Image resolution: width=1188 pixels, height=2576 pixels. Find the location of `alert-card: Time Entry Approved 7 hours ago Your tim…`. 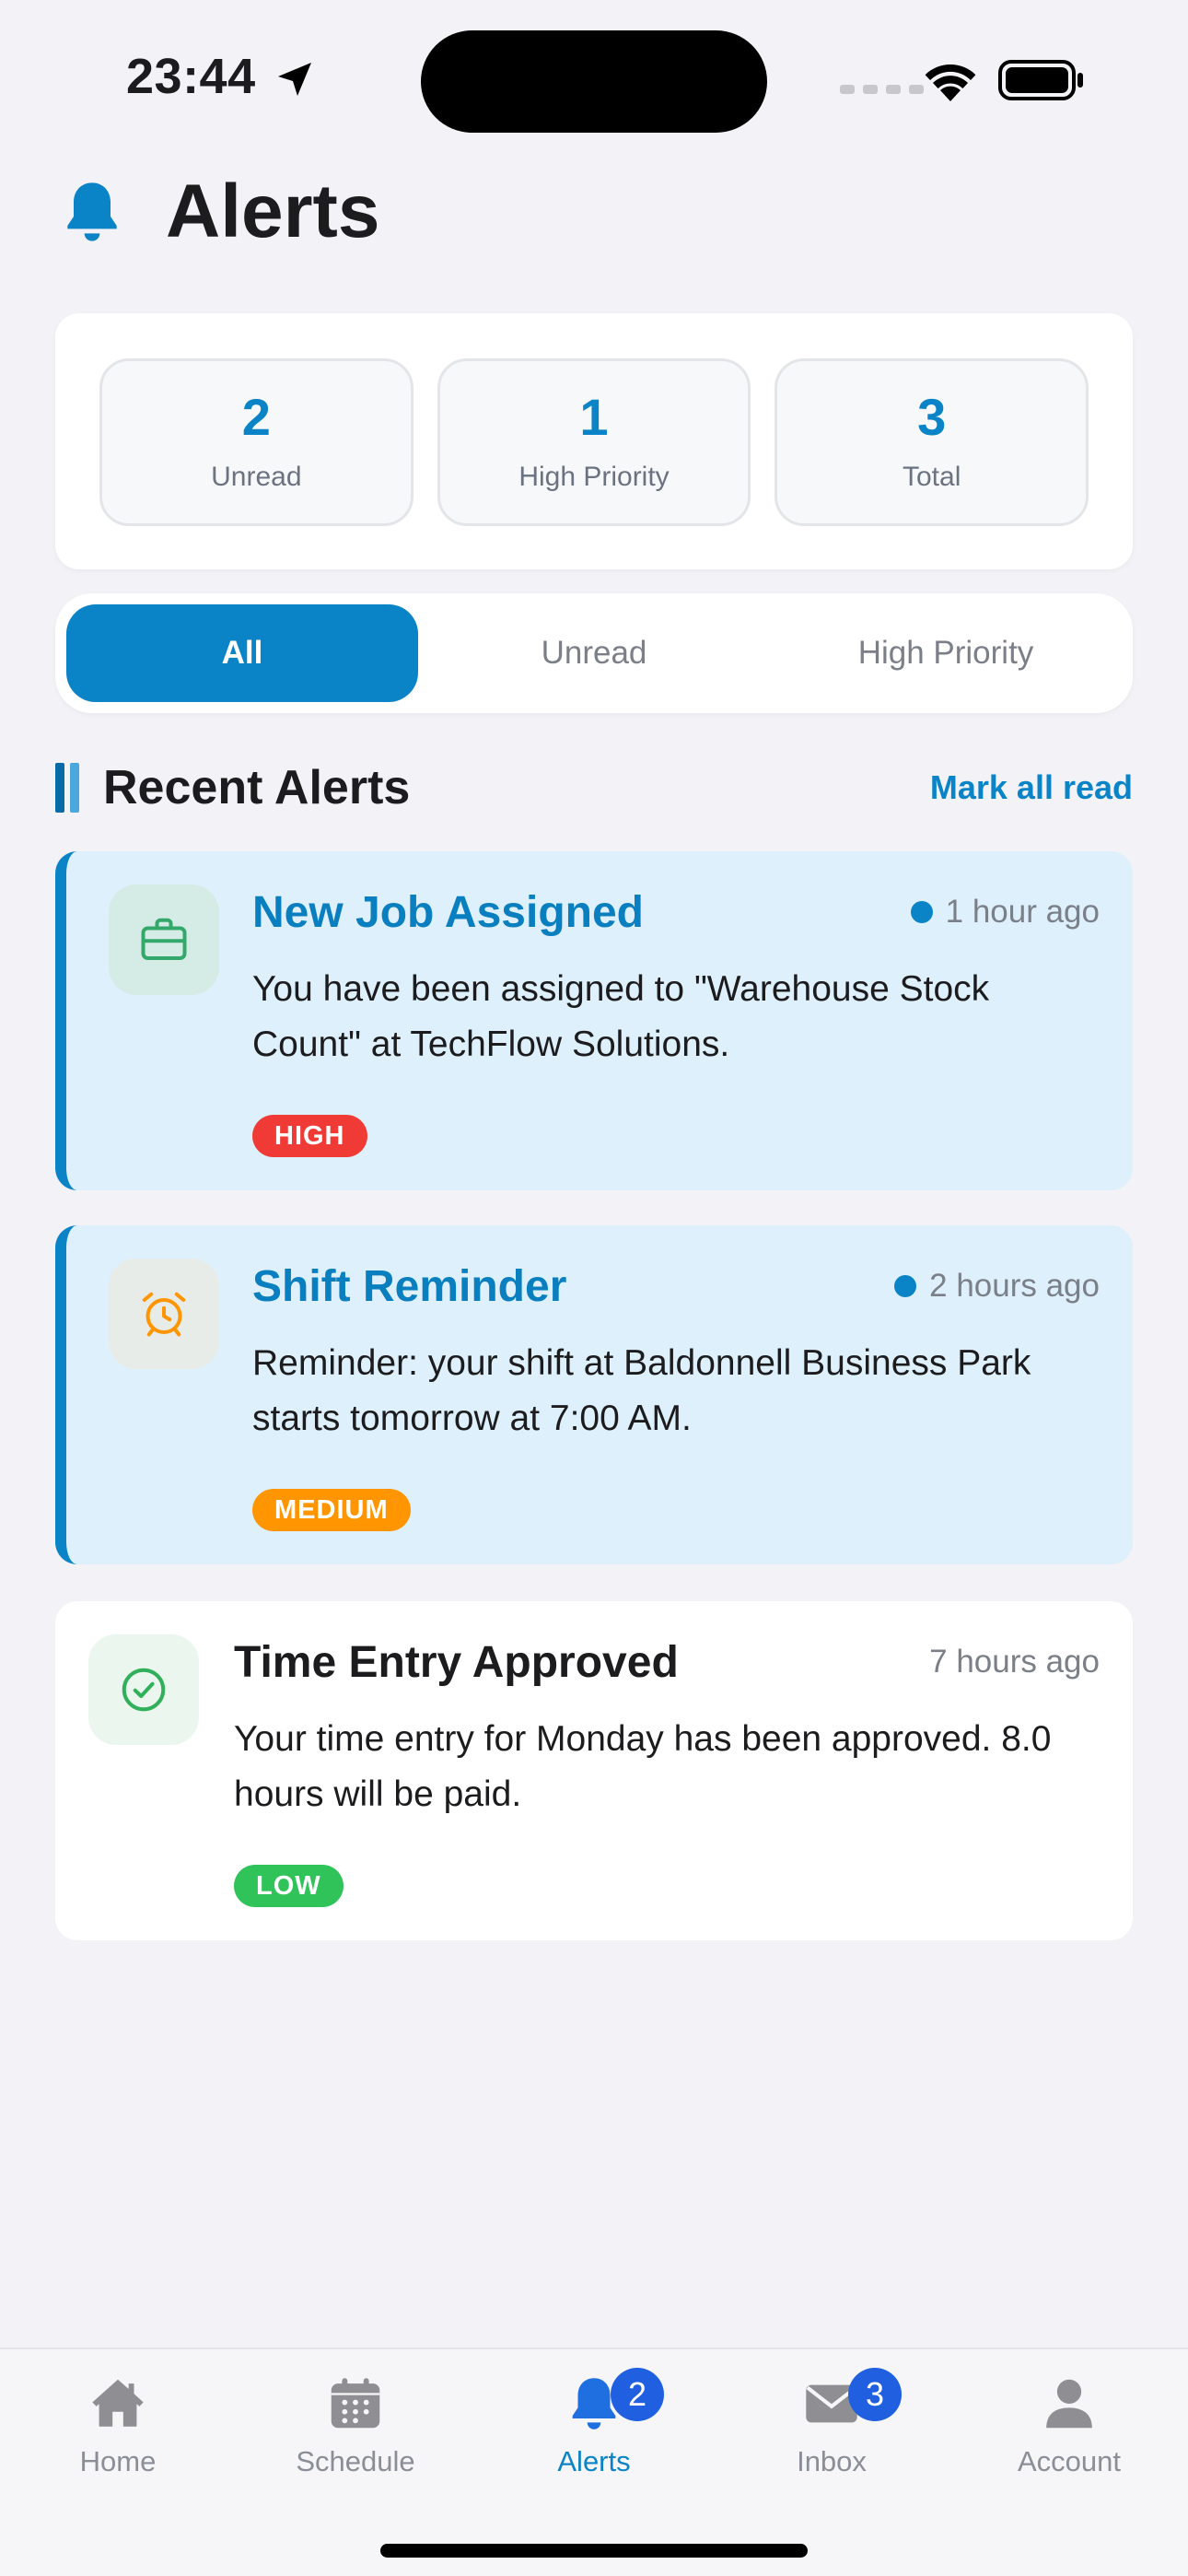

alert-card: Time Entry Approved 7 hours ago Your tim… is located at coordinates (594, 1770).